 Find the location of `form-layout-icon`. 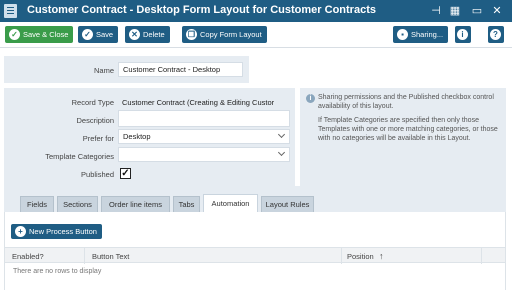

form-layout-icon is located at coordinates (10, 11).